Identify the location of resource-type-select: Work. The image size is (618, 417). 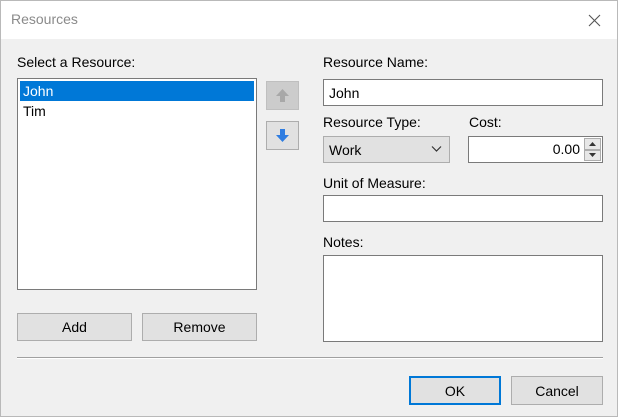
(386, 149).